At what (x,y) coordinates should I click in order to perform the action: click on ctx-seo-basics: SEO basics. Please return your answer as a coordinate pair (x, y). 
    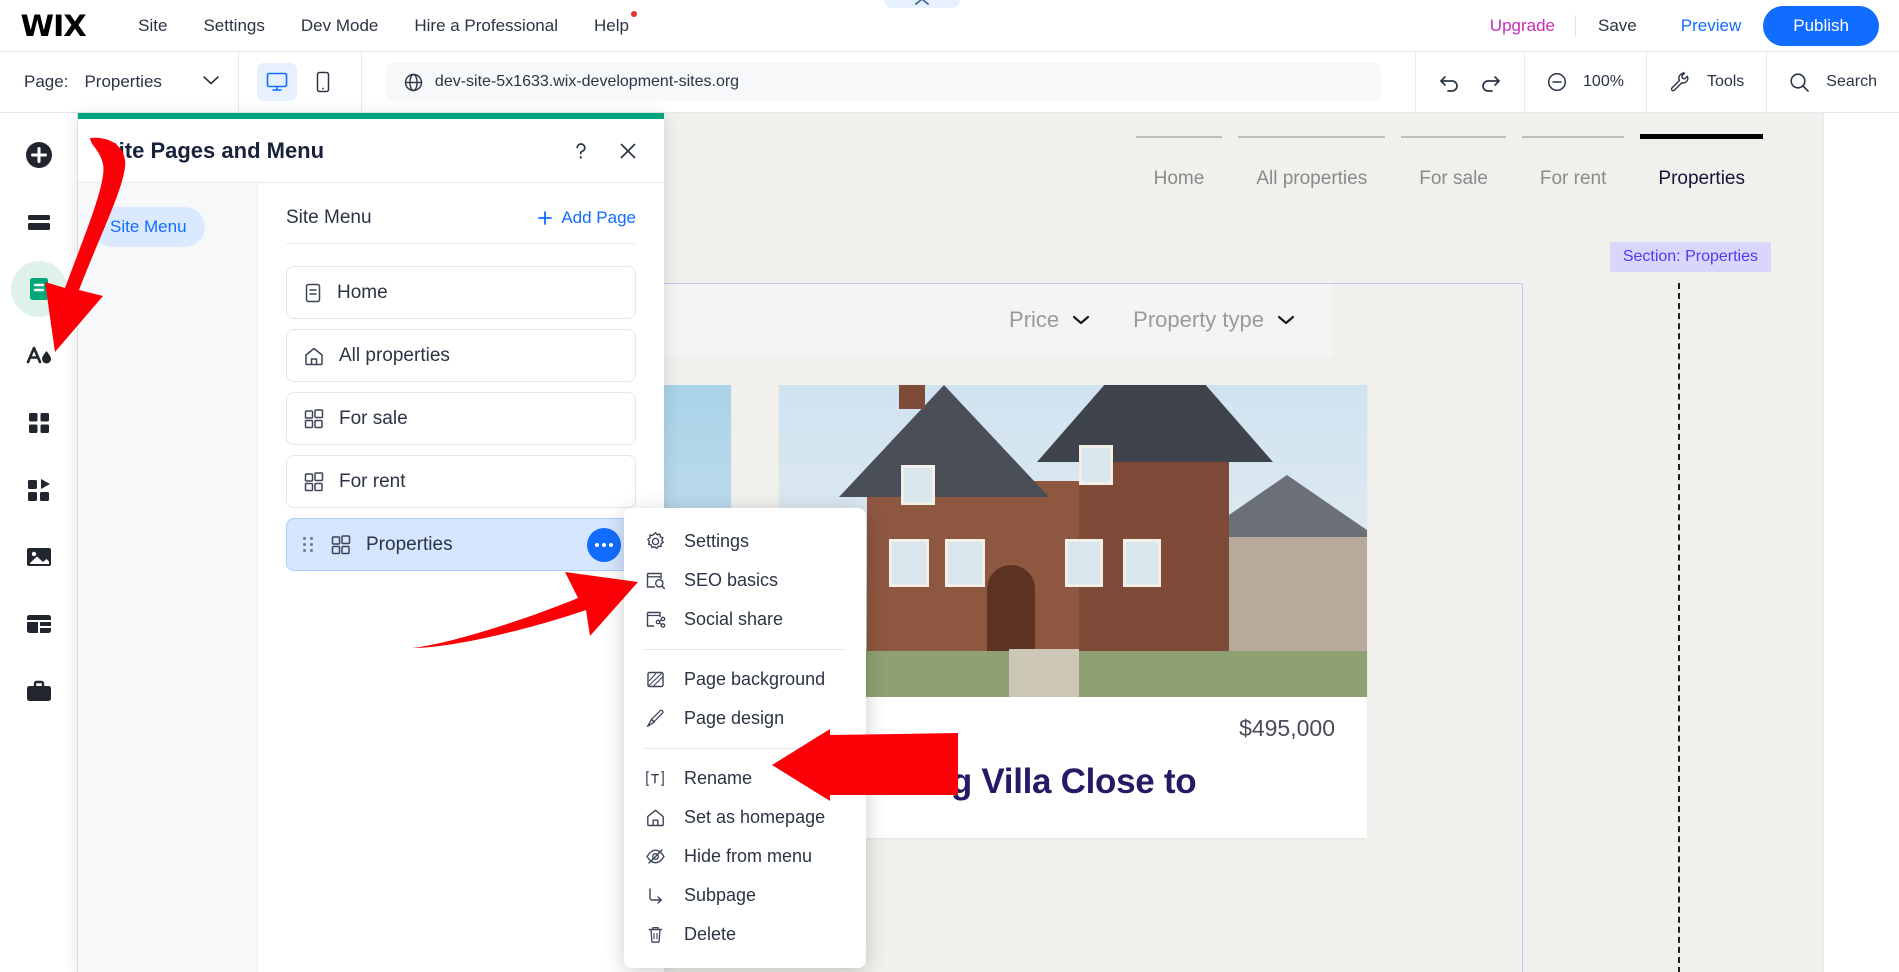
    Looking at the image, I should click on (745, 580).